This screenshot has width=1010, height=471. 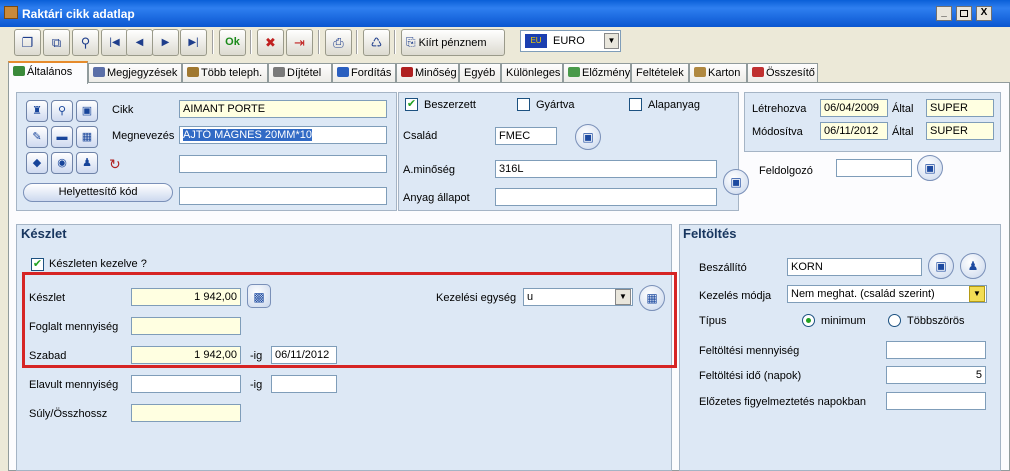 I want to click on tab-label: Feltételek, so click(x=660, y=73).